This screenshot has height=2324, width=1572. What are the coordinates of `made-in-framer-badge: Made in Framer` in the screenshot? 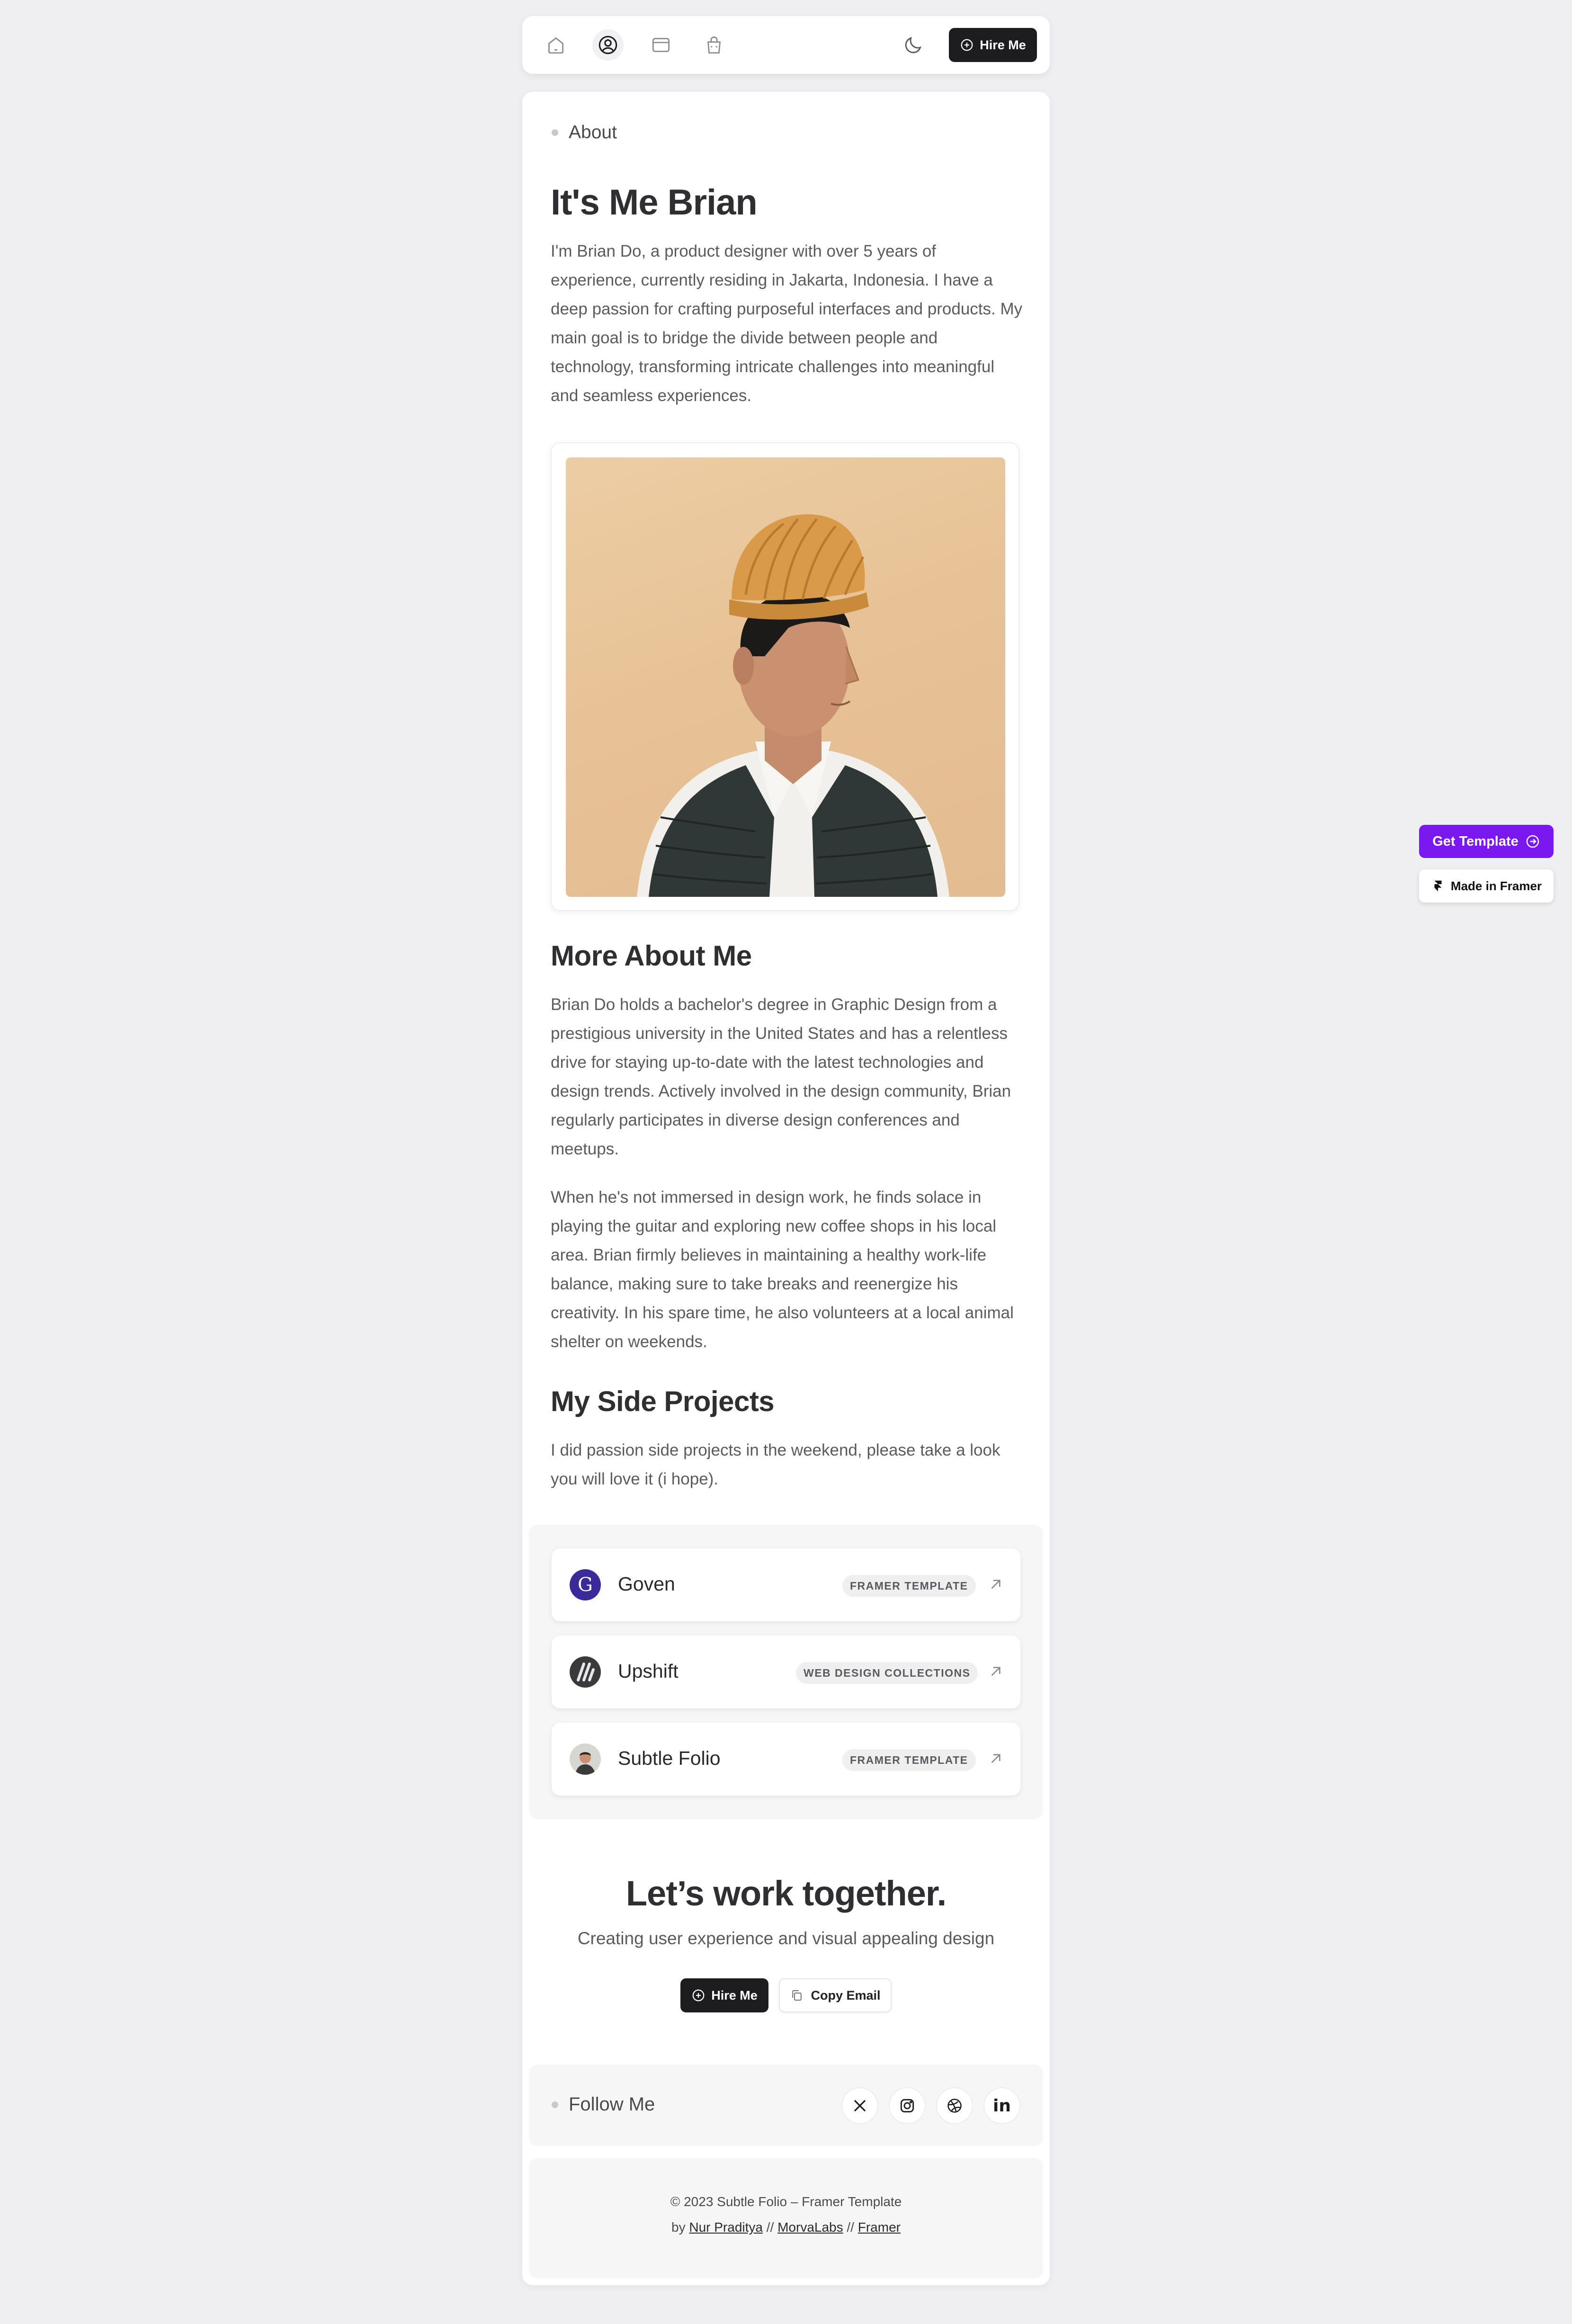 It's located at (1486, 886).